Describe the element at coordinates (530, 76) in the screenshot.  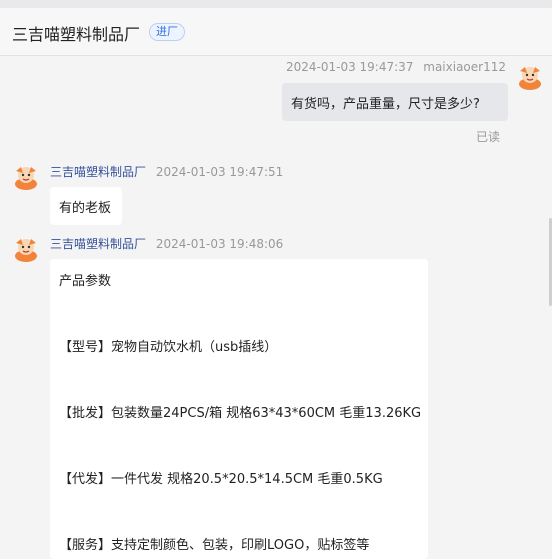
I see `user-avatar-icon` at that location.